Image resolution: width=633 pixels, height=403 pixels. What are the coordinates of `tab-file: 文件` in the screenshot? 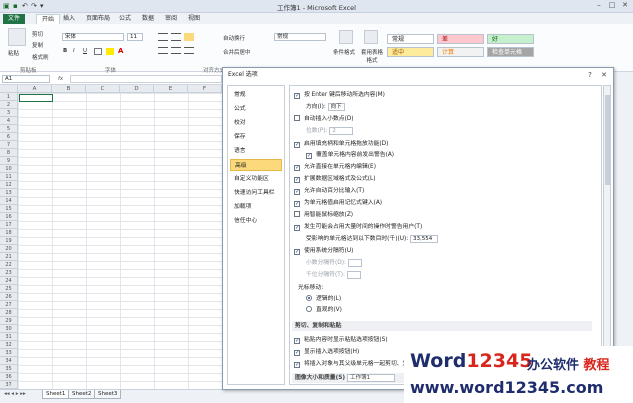 It's located at (14, 19).